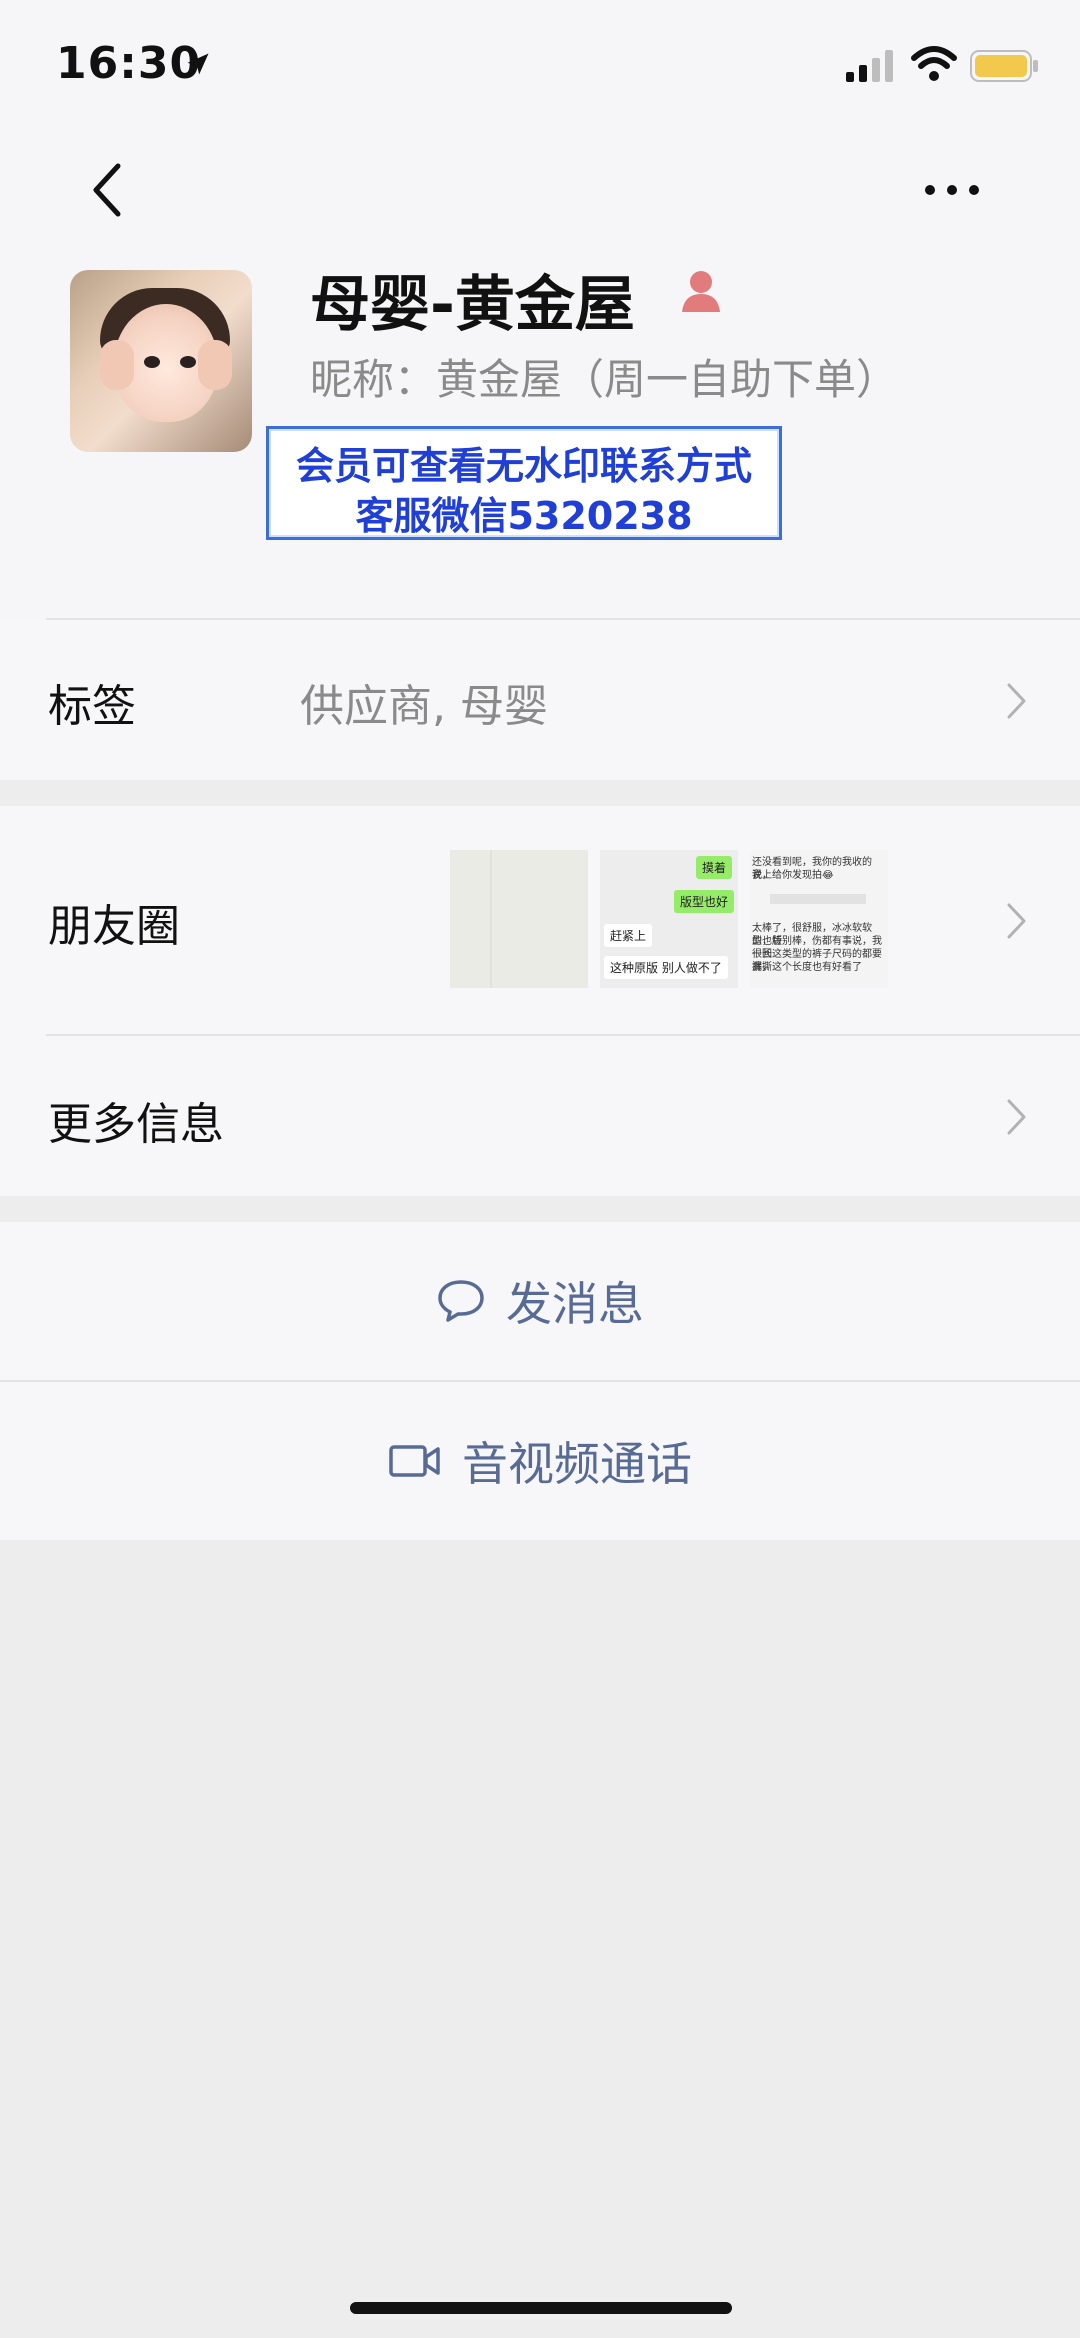  I want to click on thumb-text: 裤，这个长度也有好看了, so click(807, 967).